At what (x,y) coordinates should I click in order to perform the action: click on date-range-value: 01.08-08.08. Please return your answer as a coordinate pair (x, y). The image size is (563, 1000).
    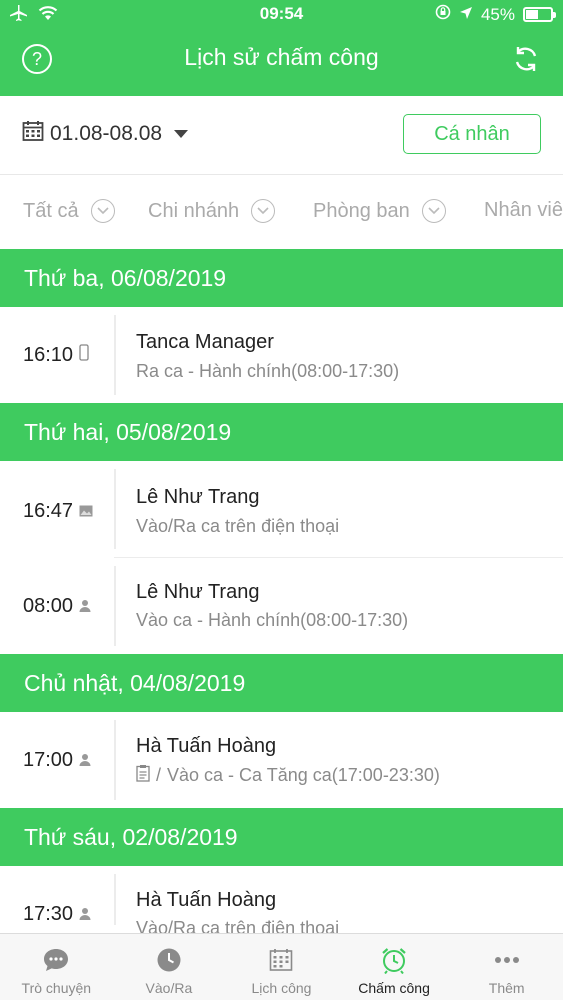
    Looking at the image, I should click on (106, 133).